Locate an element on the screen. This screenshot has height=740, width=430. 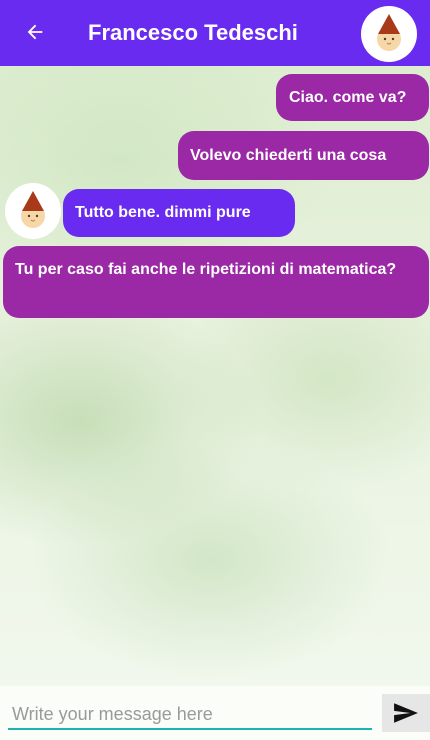
arrow-left-icon is located at coordinates (35, 32).